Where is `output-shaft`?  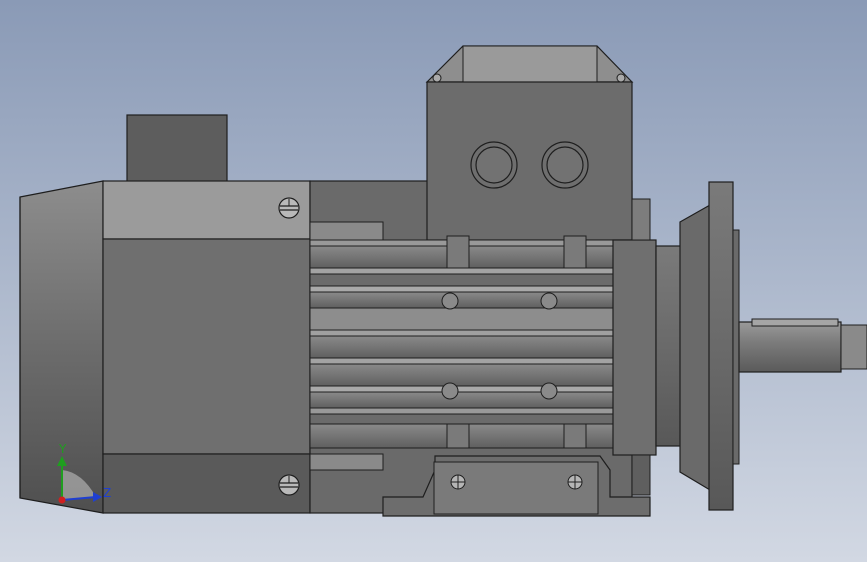
output-shaft is located at coordinates (802, 345).